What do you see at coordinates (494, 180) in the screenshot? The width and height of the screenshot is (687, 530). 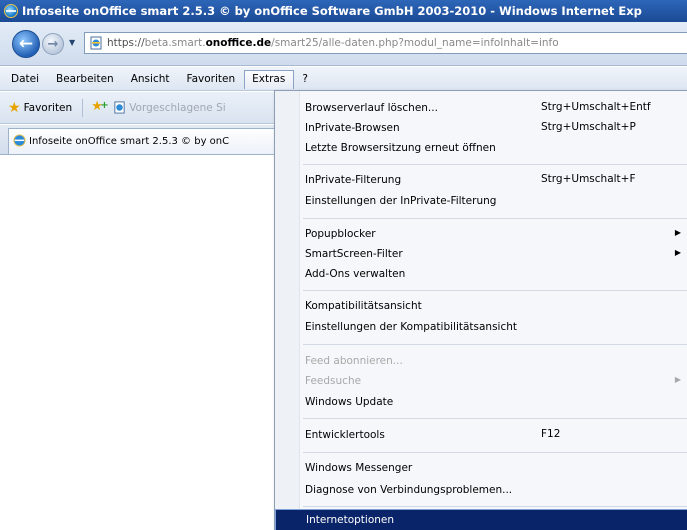 I see `menu-item-inprivate-filtering: InPrivate-Filterung Strg+Umschalt+F` at bounding box center [494, 180].